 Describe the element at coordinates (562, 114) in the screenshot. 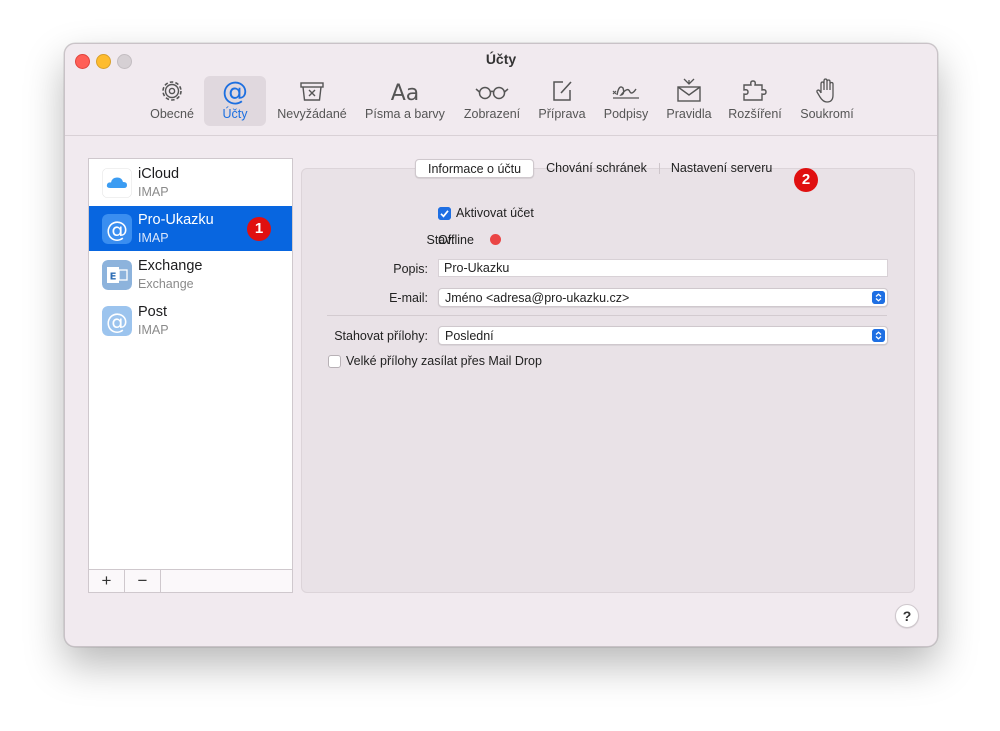

I see `toolbar-composing-label: Příprava` at that location.